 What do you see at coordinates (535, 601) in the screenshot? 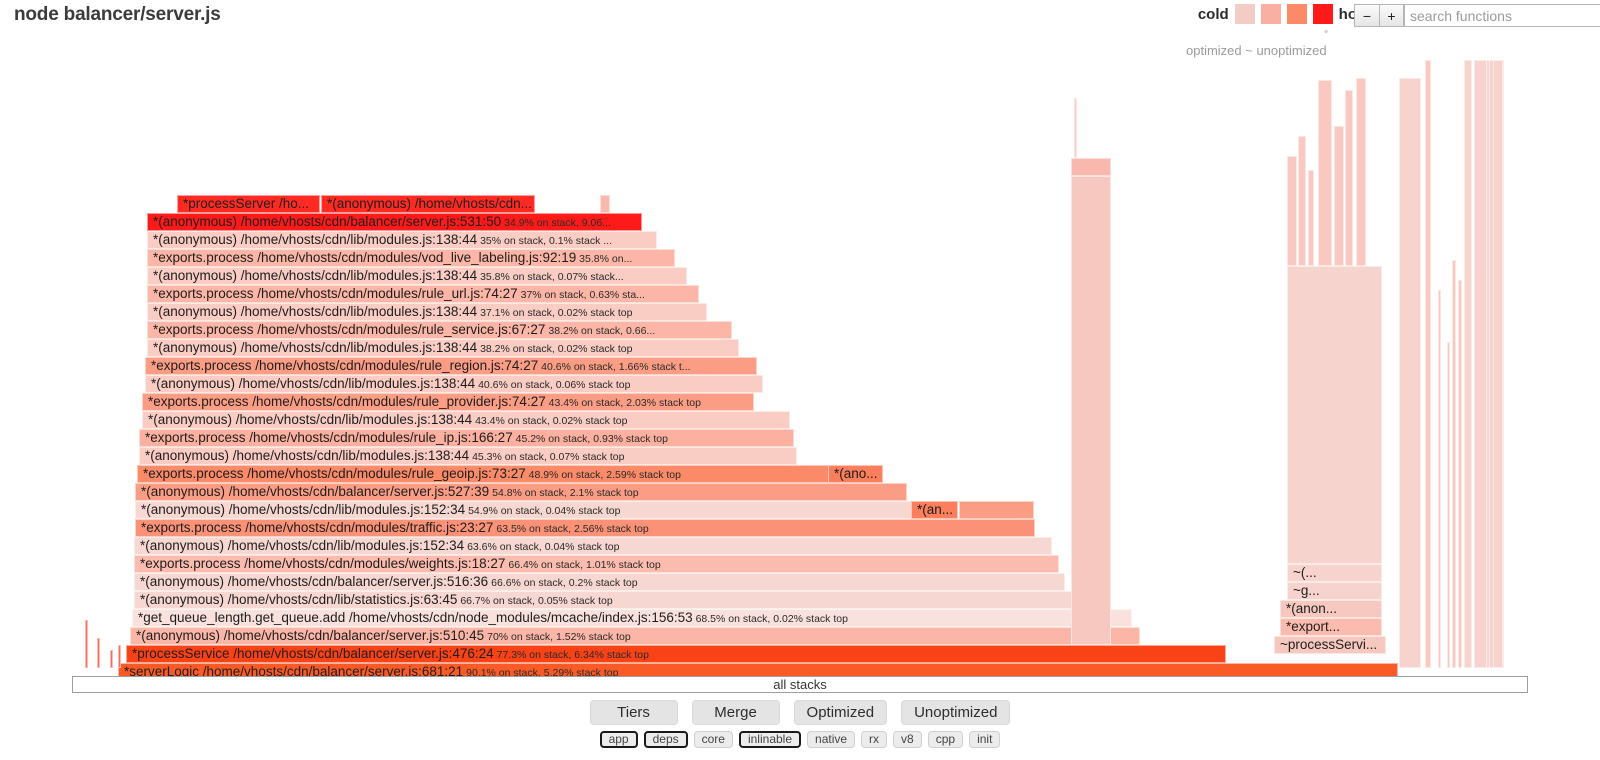
I see `frame-stats: 66.7% on stack, 0.05% stack top` at bounding box center [535, 601].